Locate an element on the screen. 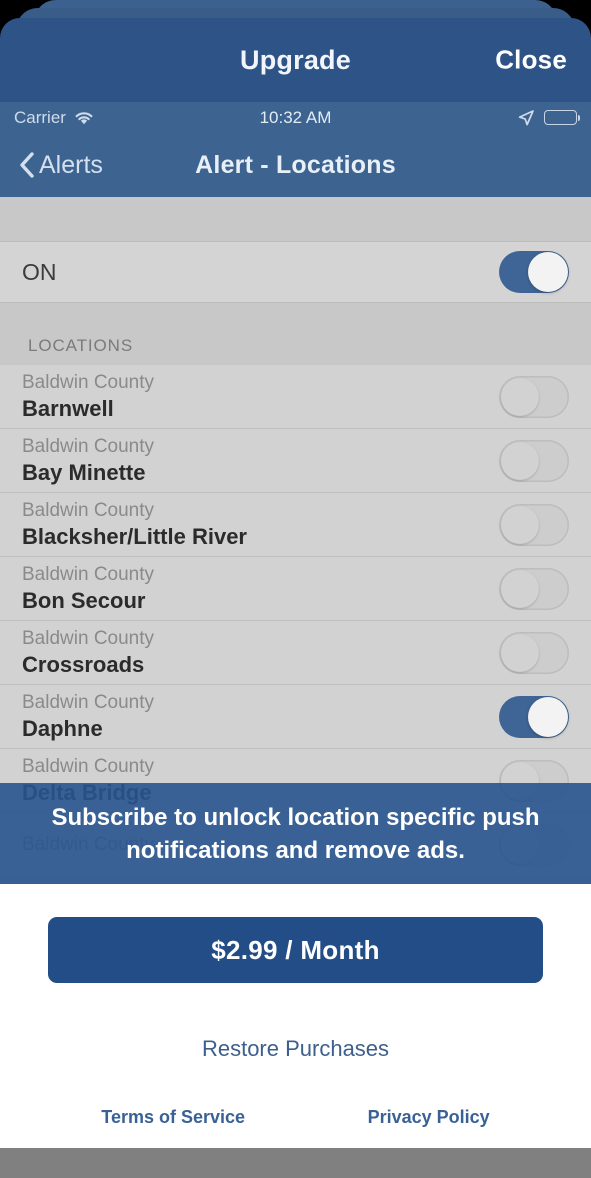 The image size is (591, 1178). status-bar-clock: 10:32 AM is located at coordinates (295, 117).